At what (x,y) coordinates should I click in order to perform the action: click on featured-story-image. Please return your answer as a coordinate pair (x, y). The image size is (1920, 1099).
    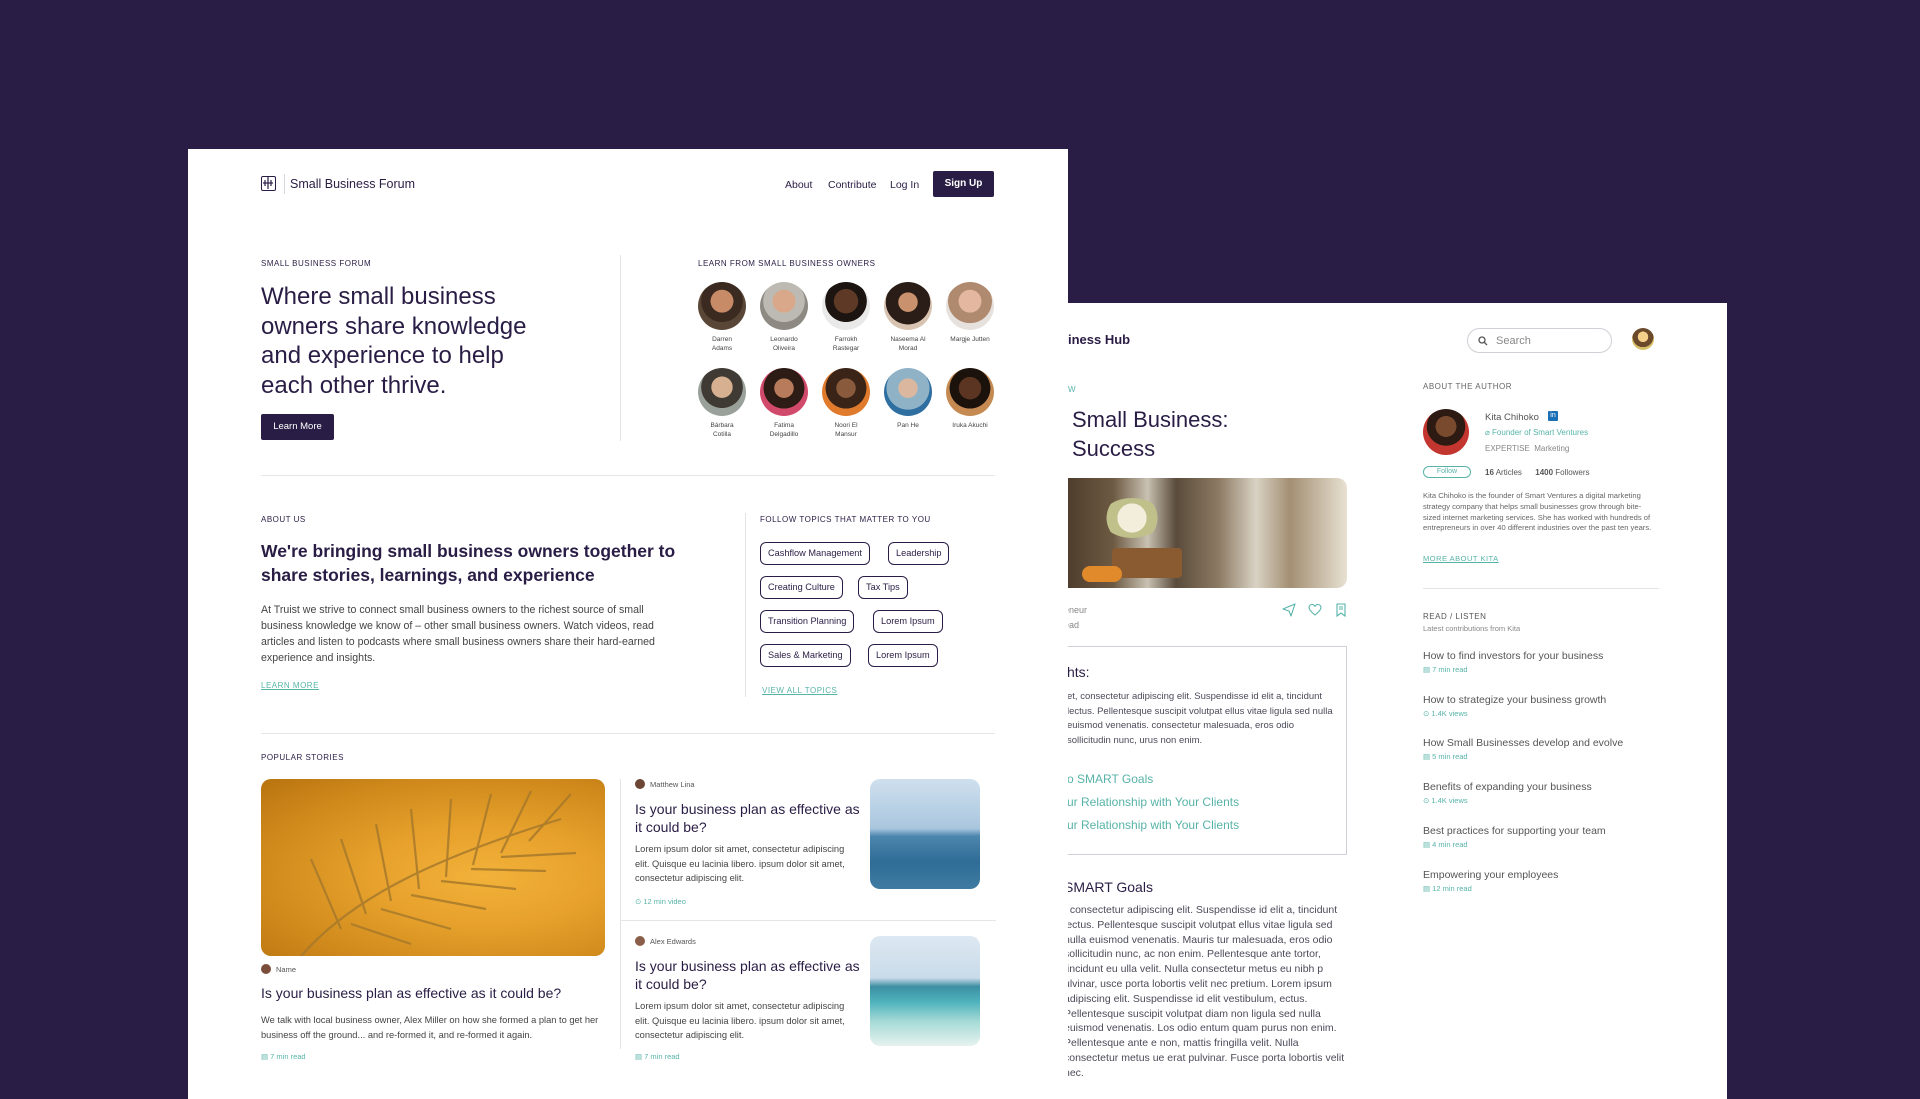
    Looking at the image, I should click on (433, 867).